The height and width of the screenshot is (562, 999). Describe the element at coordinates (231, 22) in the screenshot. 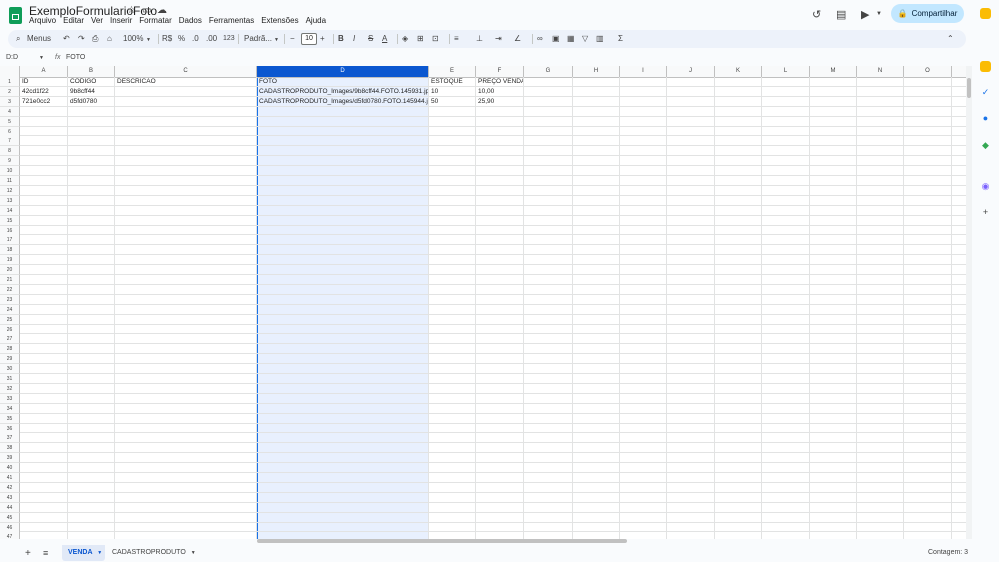

I see `menu-ferramentas: Ferramentas` at that location.